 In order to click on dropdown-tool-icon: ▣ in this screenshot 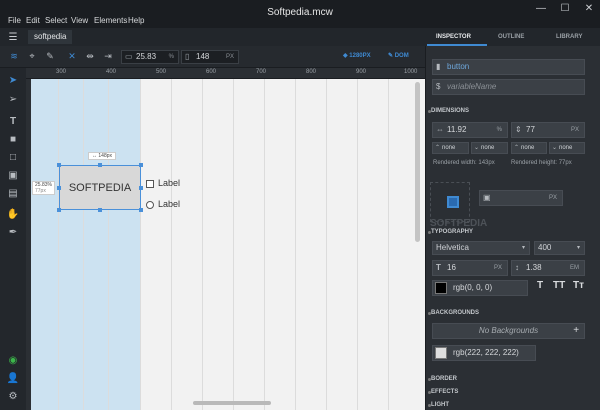, I will do `click(13, 175)`.